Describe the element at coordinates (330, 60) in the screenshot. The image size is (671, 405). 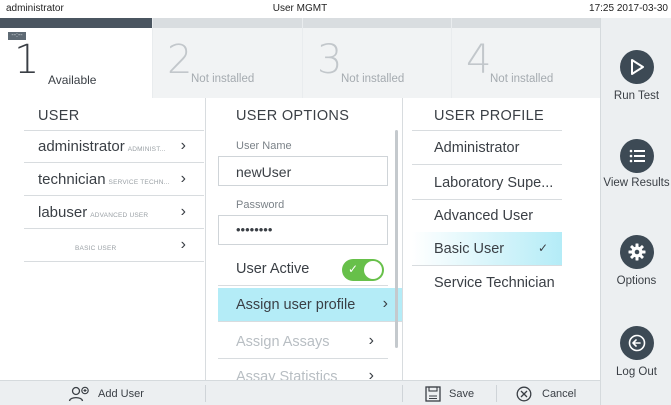
I see `tab-number: 3` at that location.